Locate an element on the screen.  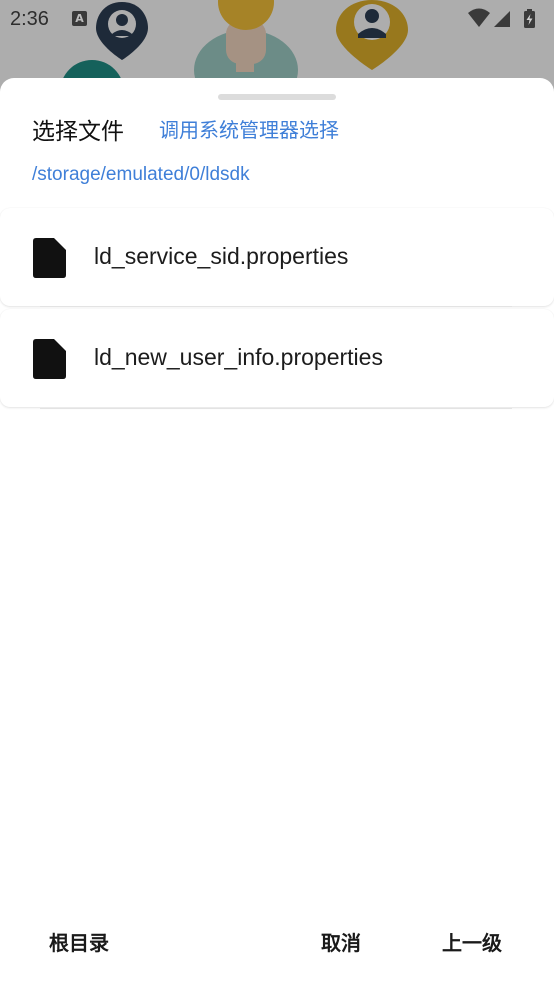
current-path: /storage/emulated/0/ldsdk is located at coordinates (141, 174).